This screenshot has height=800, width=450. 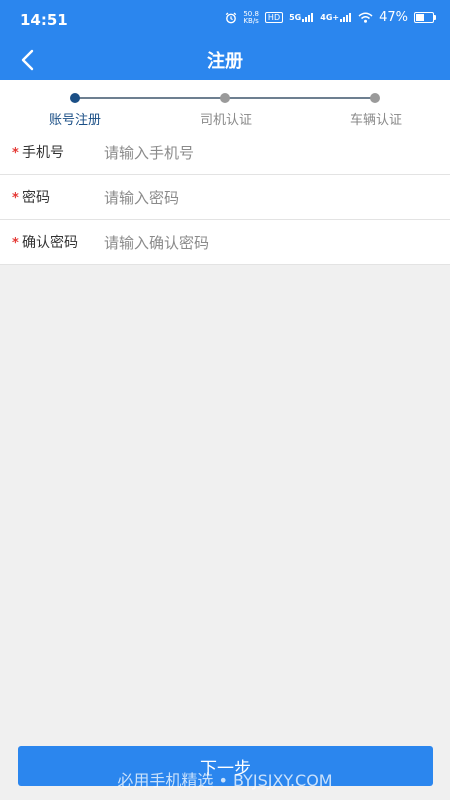 I want to click on status-icons: 50.8 KB/s HD 5G 4G+ 47%, so click(x=330, y=17).